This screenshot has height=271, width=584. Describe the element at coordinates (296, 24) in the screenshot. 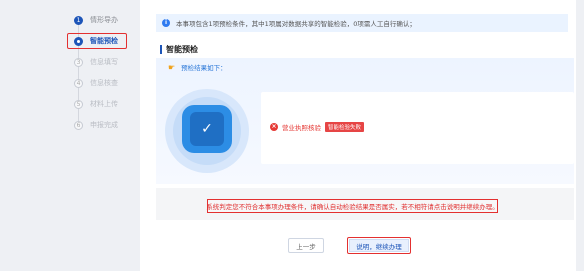

I see `notice-text: 本事项包含1项预检条件，其中1项属对数据共享的智能检验，0项需人工自行确认；` at that location.